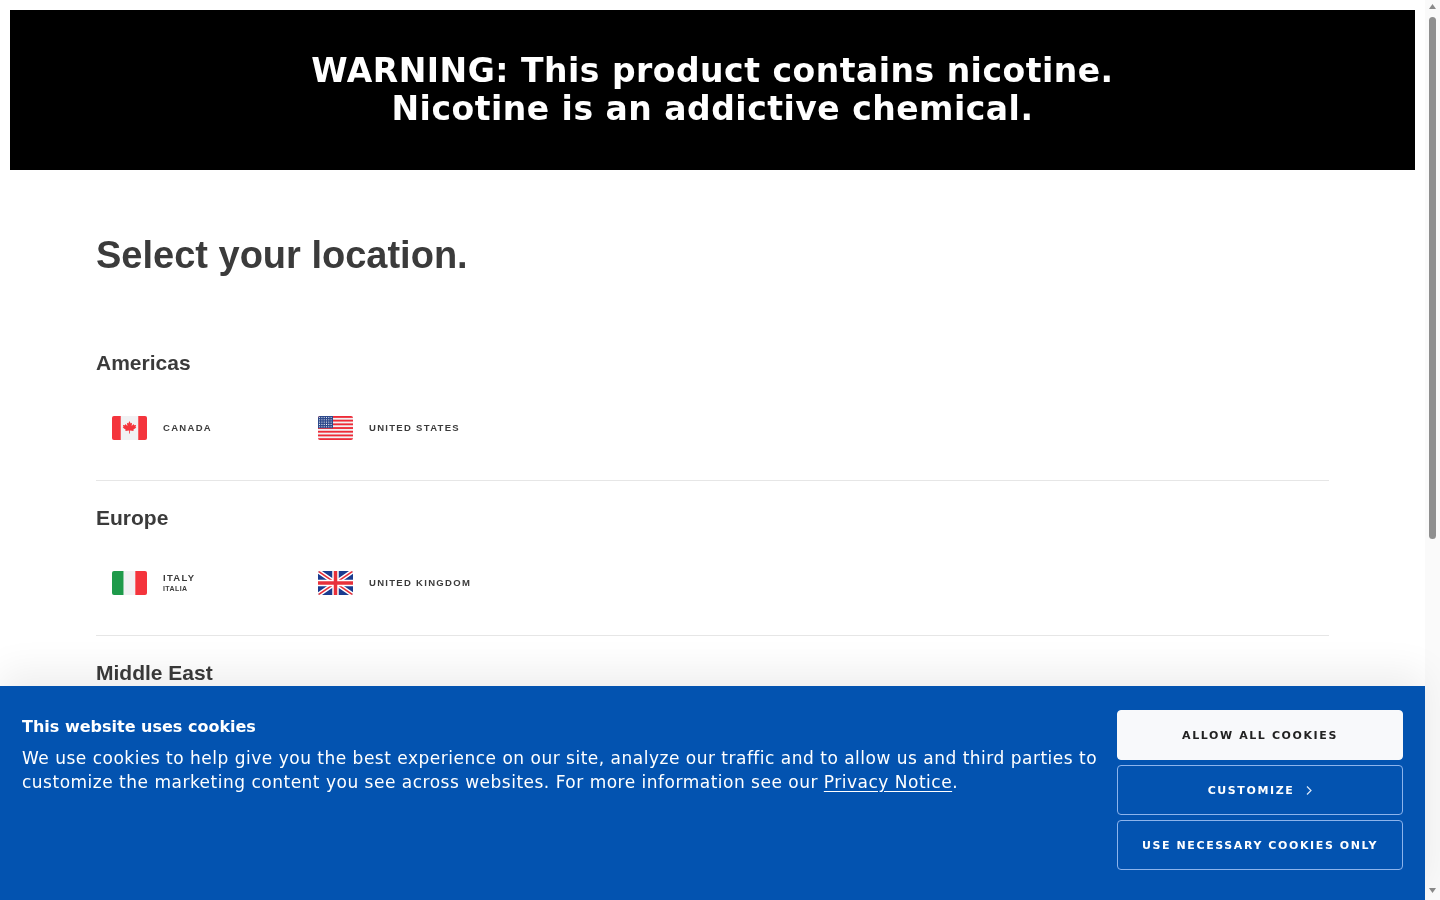 The width and height of the screenshot is (1440, 900). Describe the element at coordinates (215, 428) in the screenshot. I see `country-link: CANADA` at that location.